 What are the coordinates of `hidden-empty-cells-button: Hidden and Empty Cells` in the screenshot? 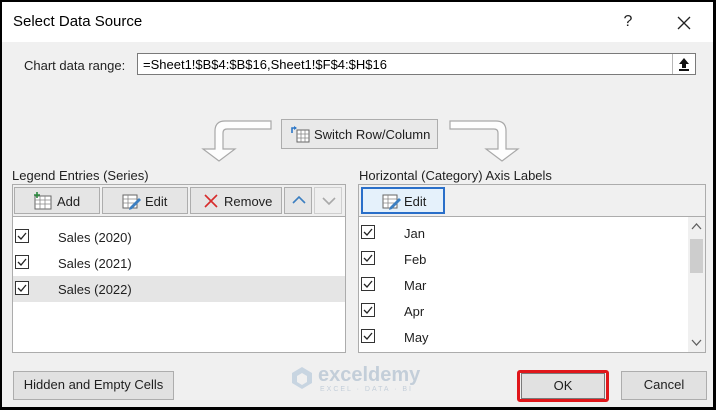 It's located at (93, 385).